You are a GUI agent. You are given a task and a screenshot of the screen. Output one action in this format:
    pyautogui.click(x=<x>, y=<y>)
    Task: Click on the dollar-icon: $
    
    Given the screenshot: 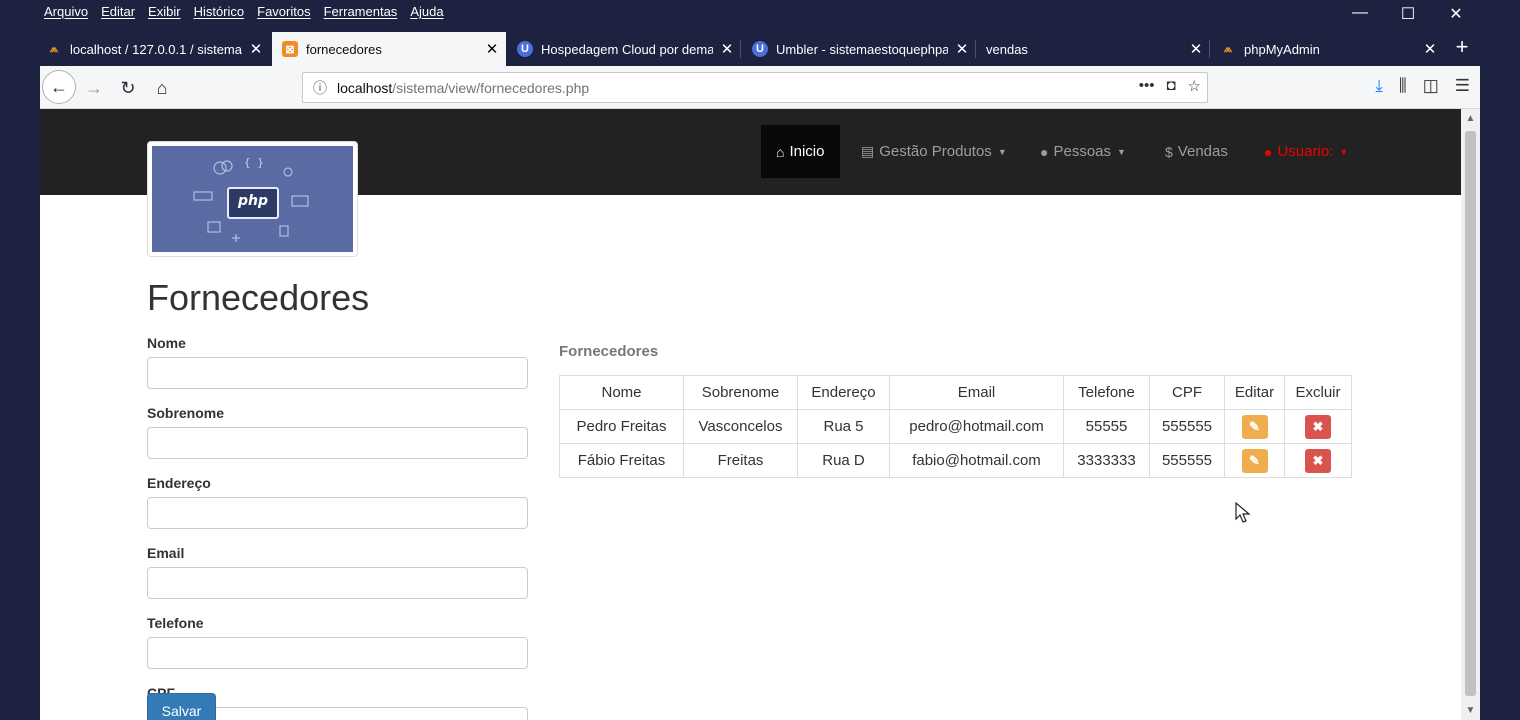 What is the action you would take?
    pyautogui.click(x=1169, y=151)
    